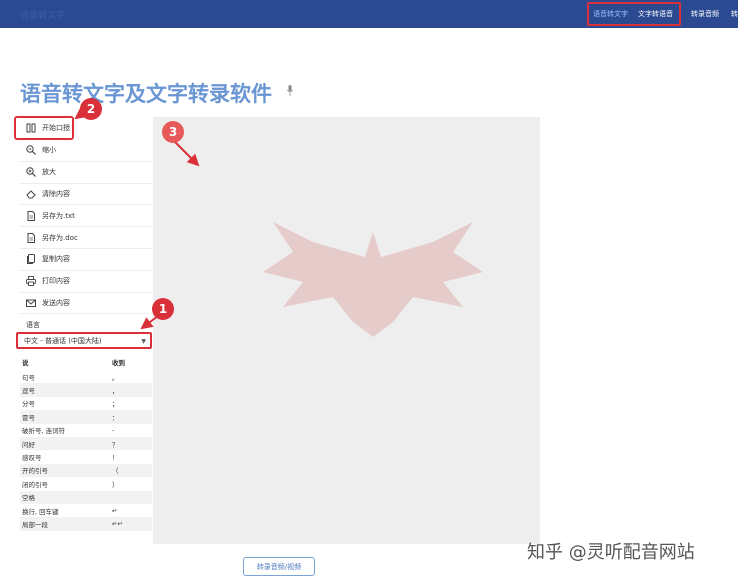  Describe the element at coordinates (132, 470) in the screenshot. I see `table-cell: （` at that location.